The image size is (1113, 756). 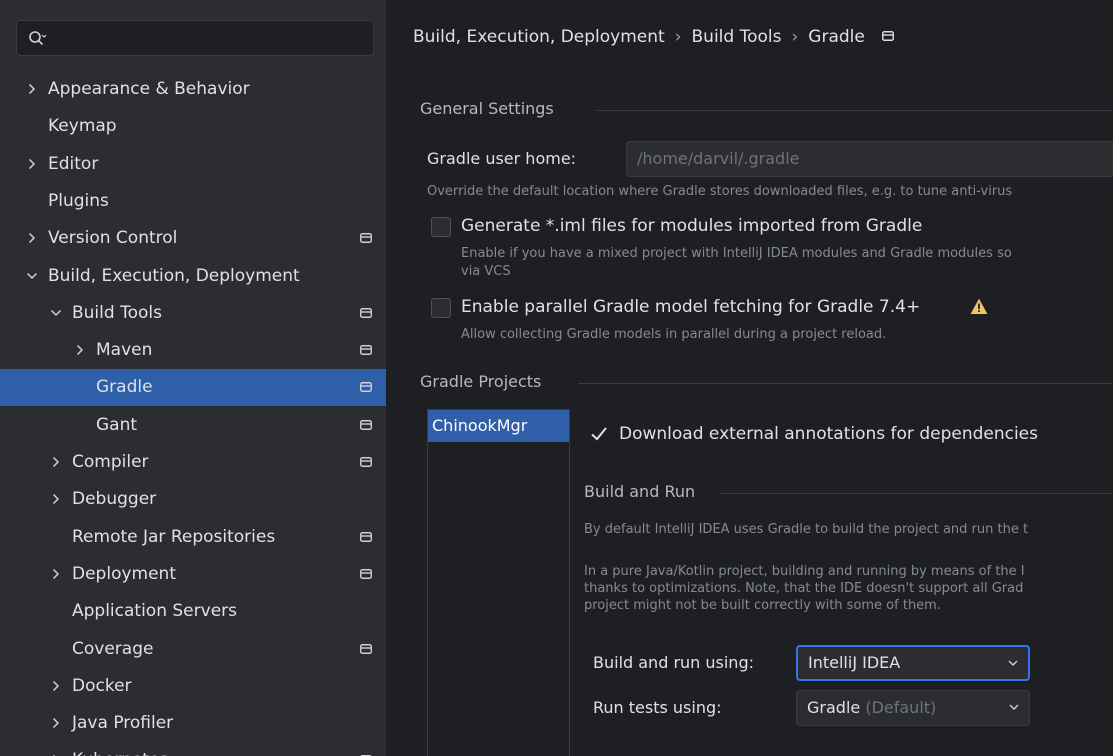 I want to click on sidebar-item-label: Java Profiler, so click(x=123, y=723).